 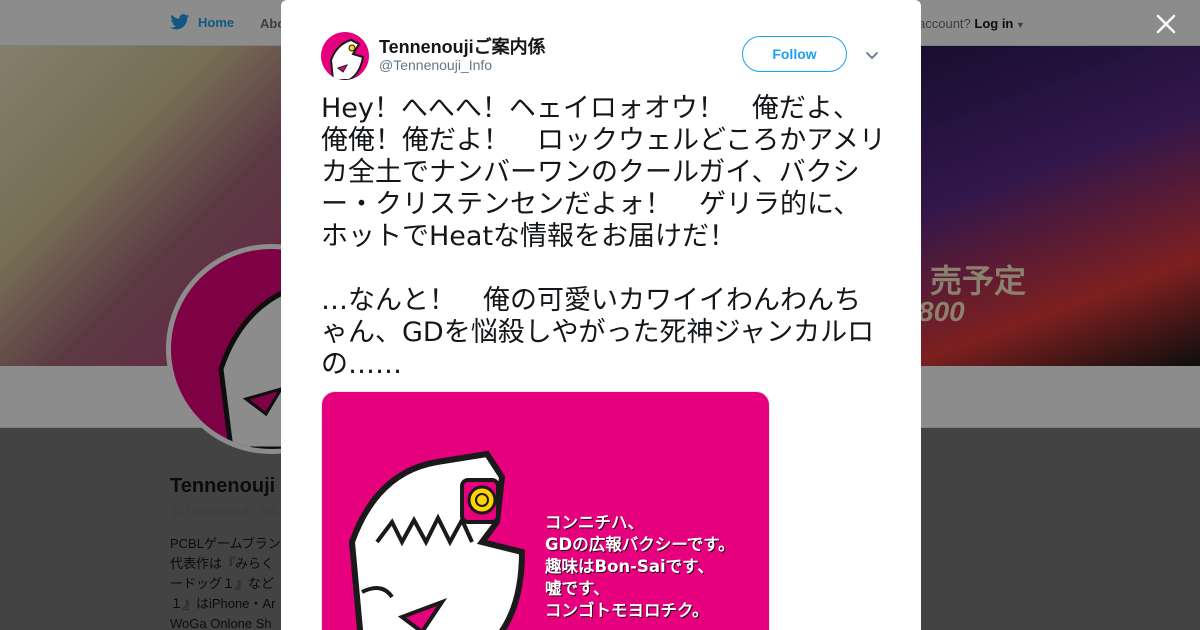 I want to click on close-icon, so click(x=1166, y=24).